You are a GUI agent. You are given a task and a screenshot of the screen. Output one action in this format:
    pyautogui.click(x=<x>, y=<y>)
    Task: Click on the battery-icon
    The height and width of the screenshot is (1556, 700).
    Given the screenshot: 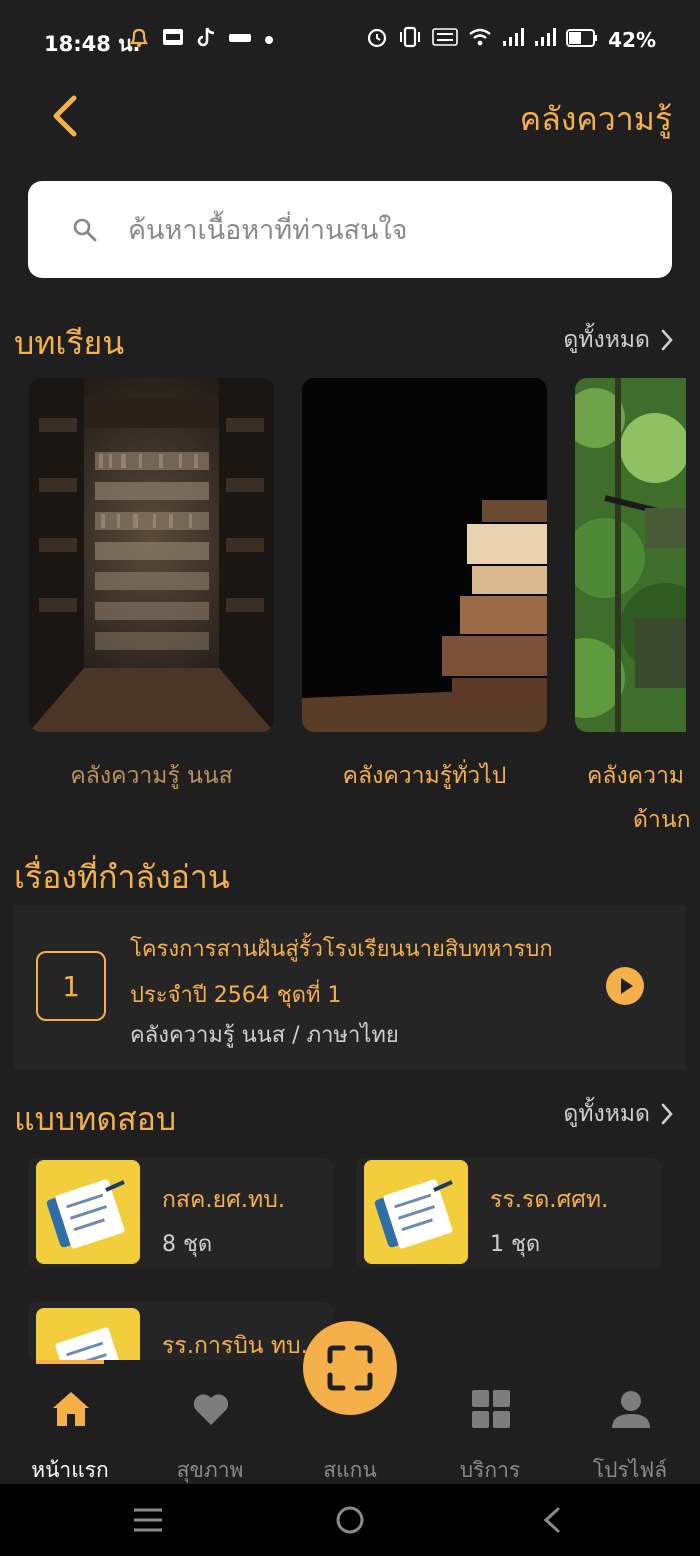 What is the action you would take?
    pyautogui.click(x=582, y=40)
    